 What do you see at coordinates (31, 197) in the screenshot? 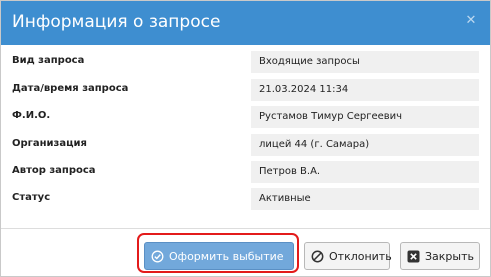
I see `field-label: Статус` at bounding box center [31, 197].